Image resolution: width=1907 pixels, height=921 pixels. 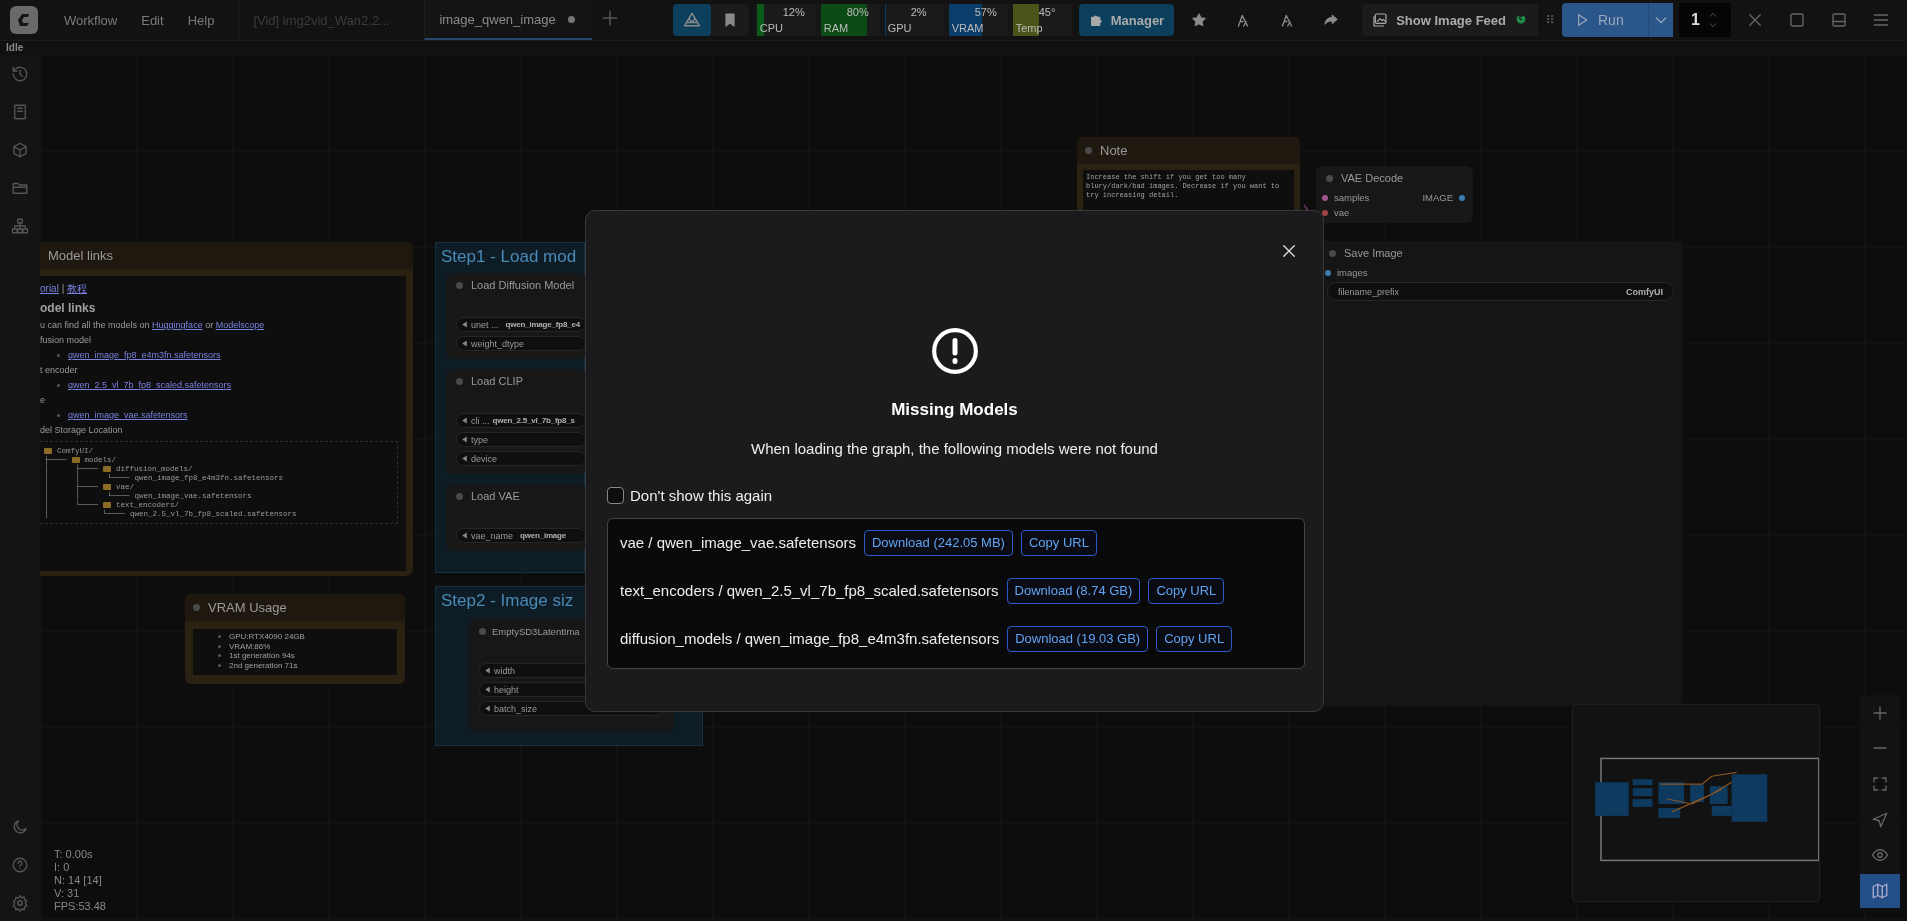 I want to click on download-button: Download (242.05 MB), so click(x=938, y=542).